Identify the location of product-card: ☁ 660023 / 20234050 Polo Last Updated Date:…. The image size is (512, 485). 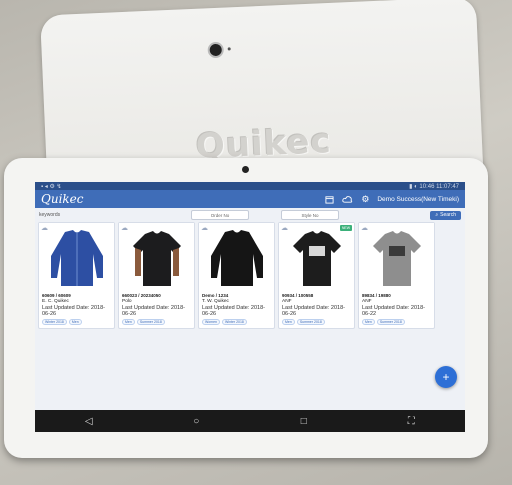
(156, 275).